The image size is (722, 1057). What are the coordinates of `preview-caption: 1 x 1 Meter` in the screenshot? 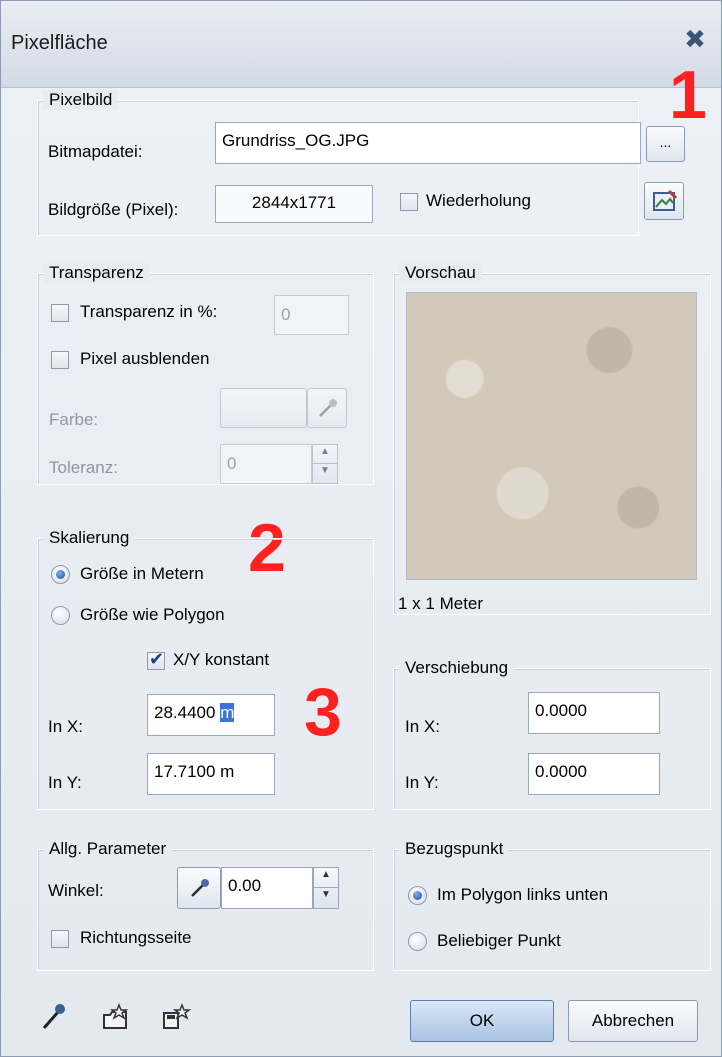 It's located at (441, 603).